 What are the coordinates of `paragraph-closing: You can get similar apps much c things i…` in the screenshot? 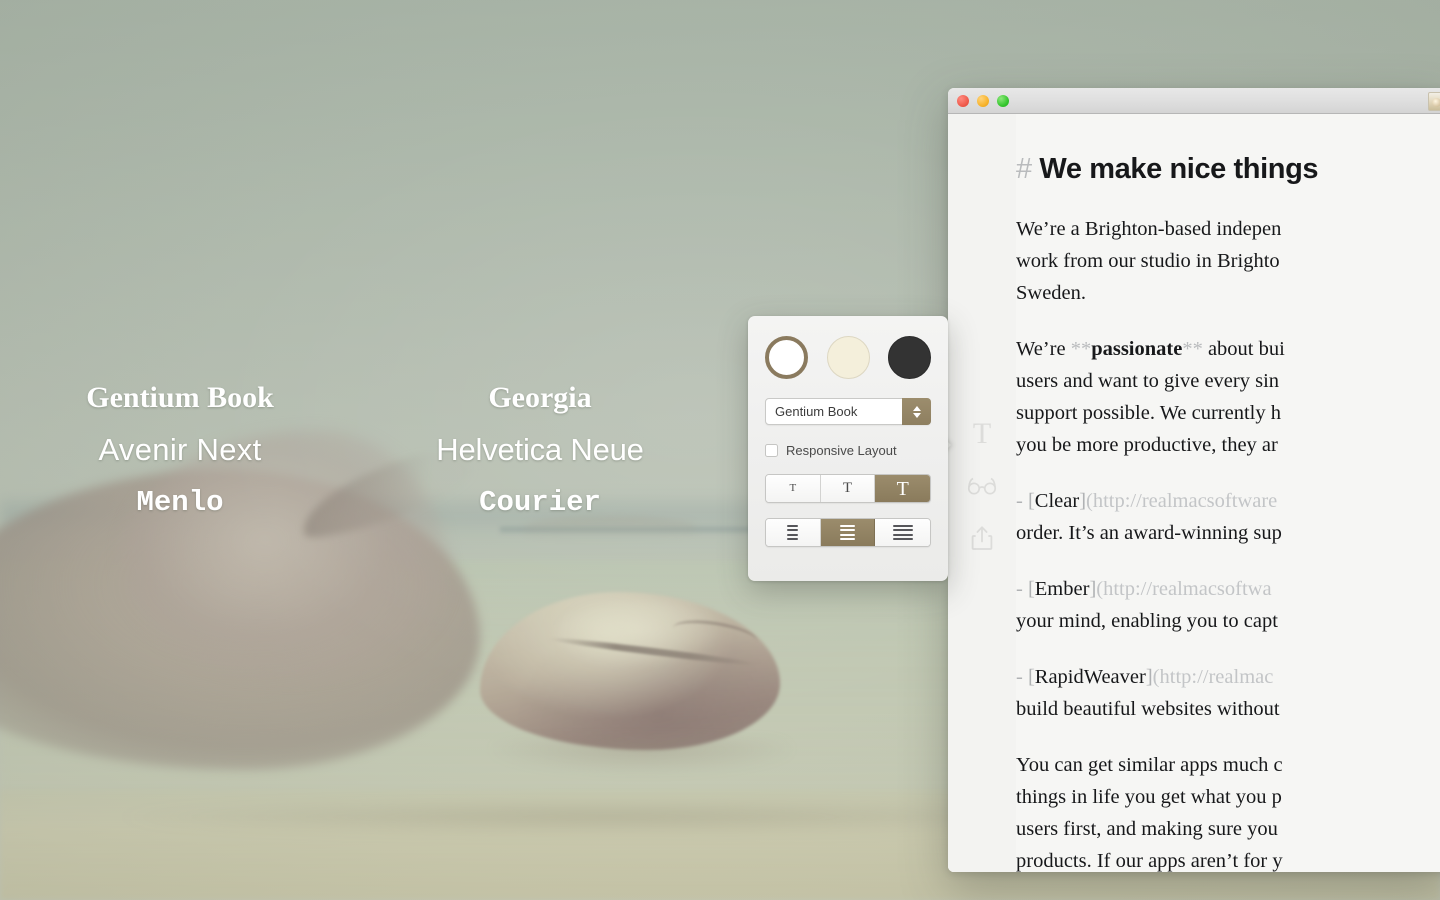 It's located at (1228, 810).